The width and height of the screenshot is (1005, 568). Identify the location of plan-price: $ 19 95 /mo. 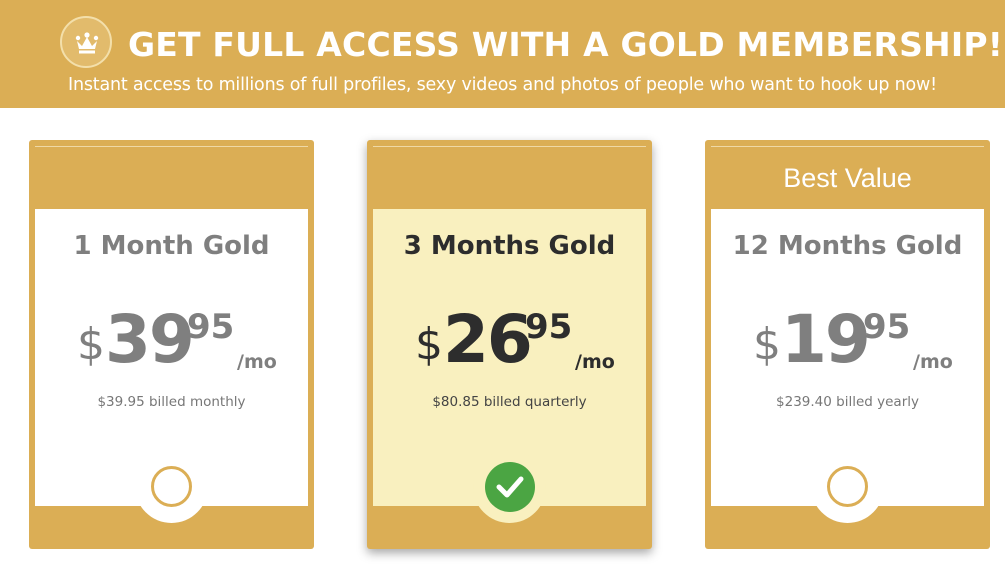
(858, 344).